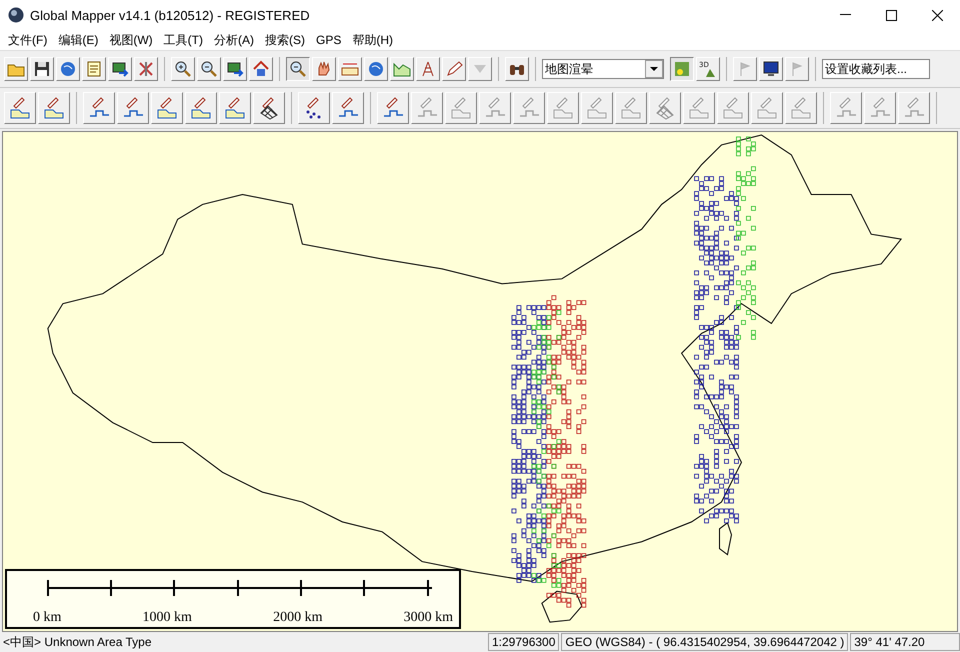  I want to click on menu-item: GPS, so click(330, 40).